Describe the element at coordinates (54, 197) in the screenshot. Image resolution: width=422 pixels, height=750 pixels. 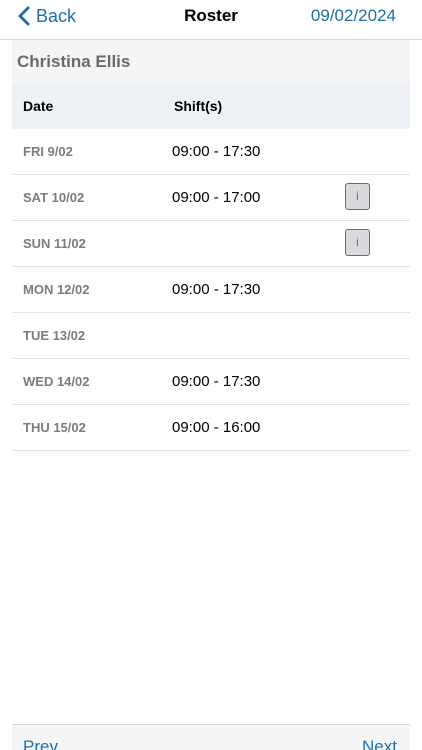
I see `row-date: SAT 10/02` at that location.